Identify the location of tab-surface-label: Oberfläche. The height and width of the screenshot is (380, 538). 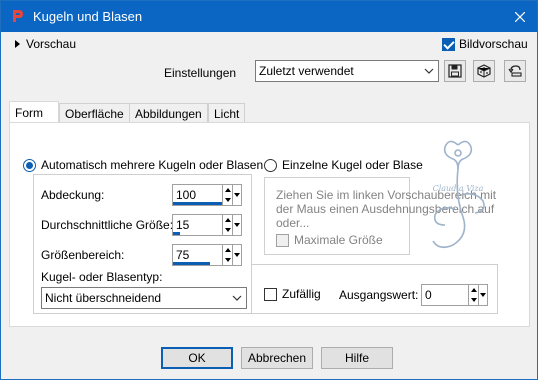
(94, 113).